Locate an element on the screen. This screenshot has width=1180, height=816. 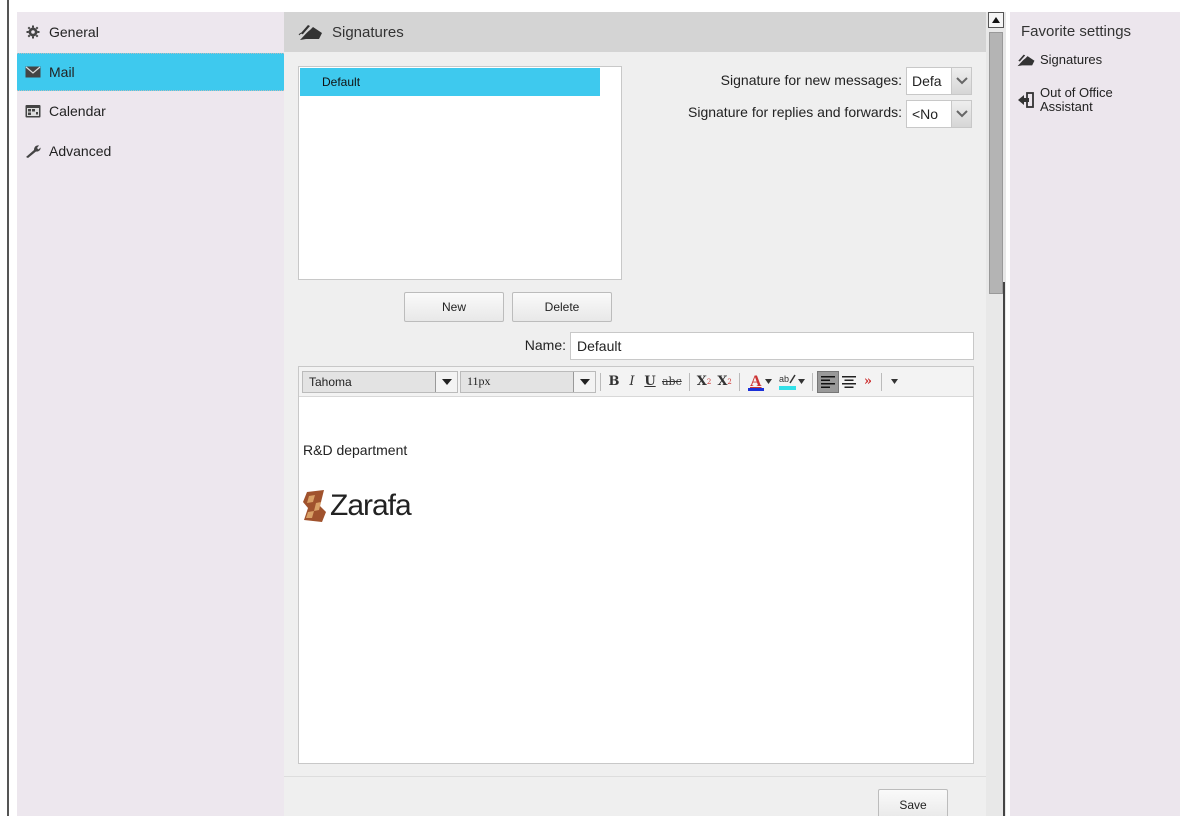
favorite-label: Out of Office Assistant is located at coordinates (1076, 99).